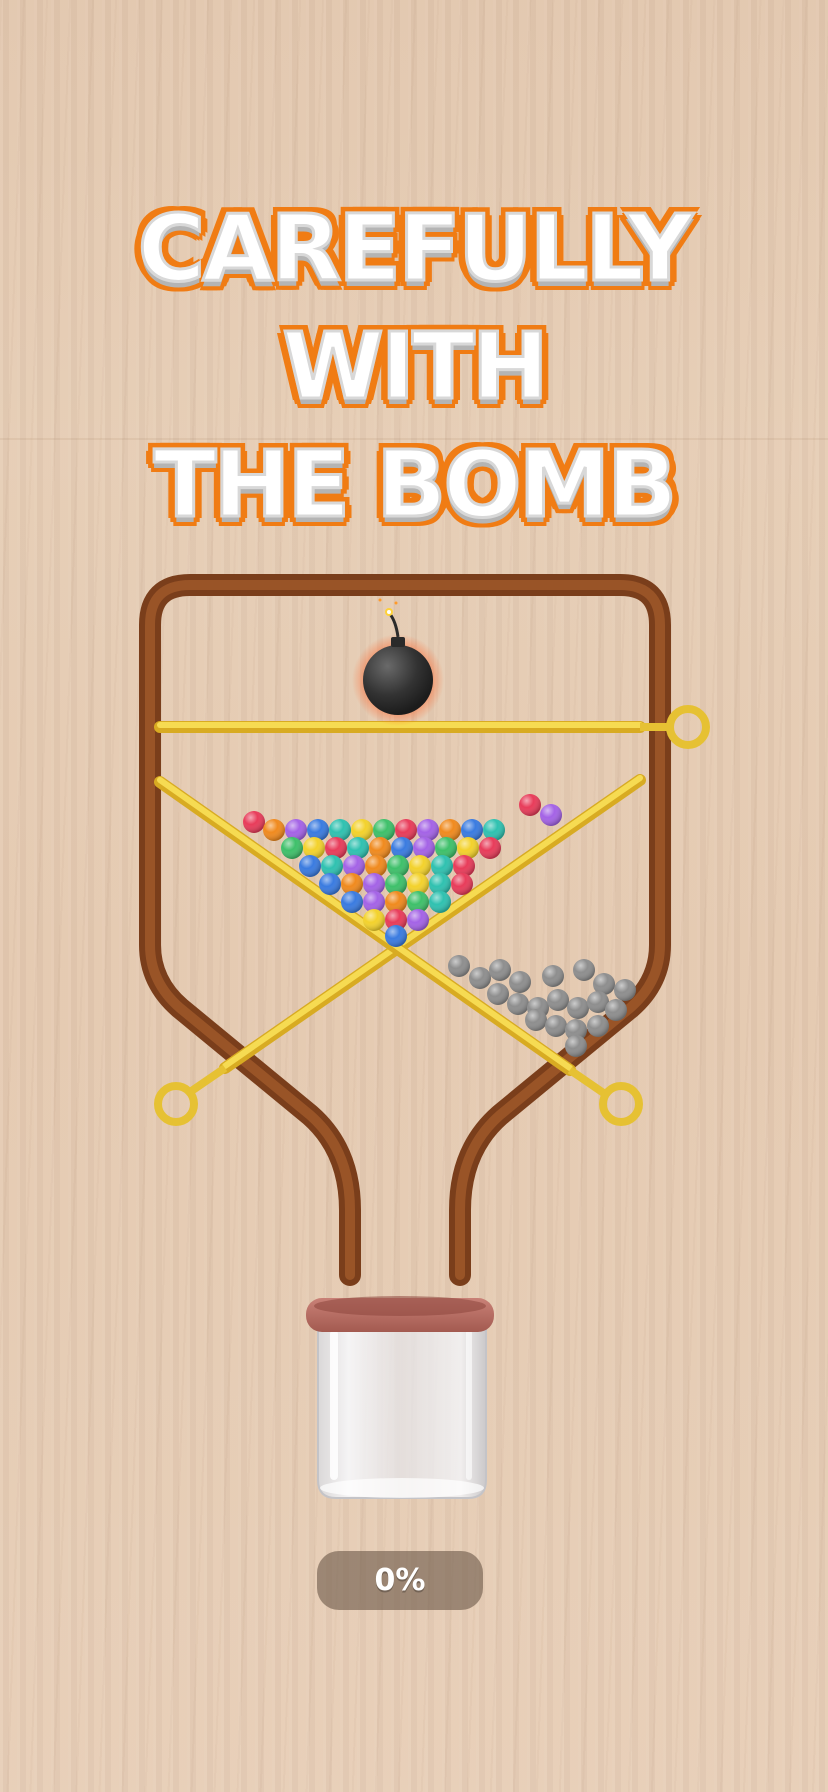 This screenshot has height=1792, width=828. I want to click on progress-badge: 0%, so click(400, 1580).